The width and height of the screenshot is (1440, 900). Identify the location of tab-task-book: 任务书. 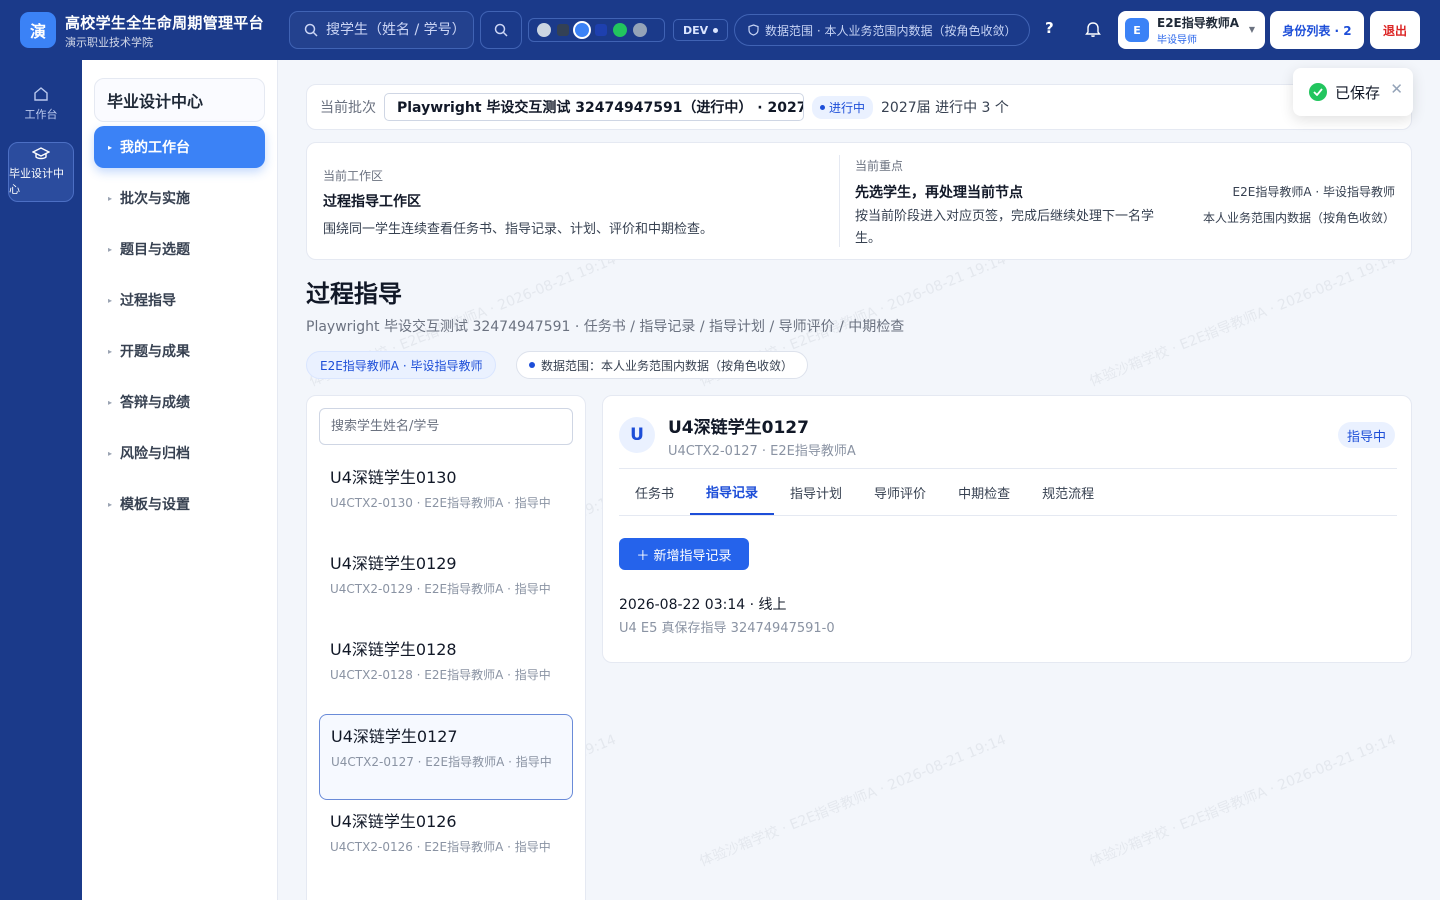
(654, 492).